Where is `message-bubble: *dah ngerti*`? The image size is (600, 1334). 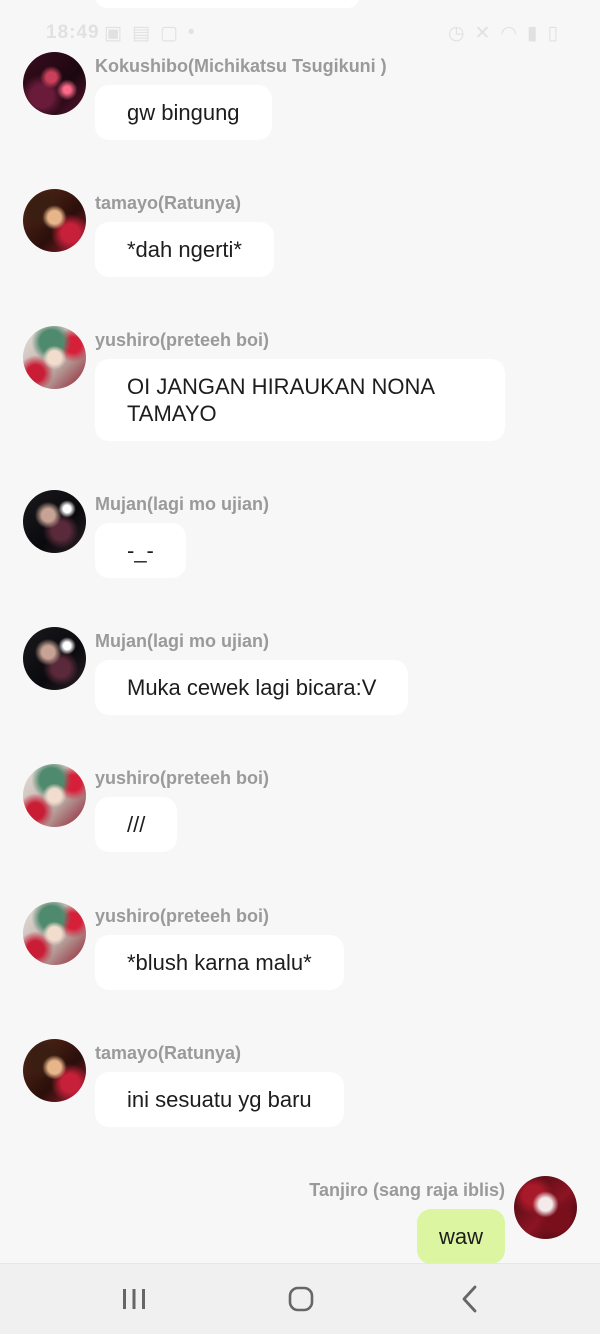 message-bubble: *dah ngerti* is located at coordinates (184, 249).